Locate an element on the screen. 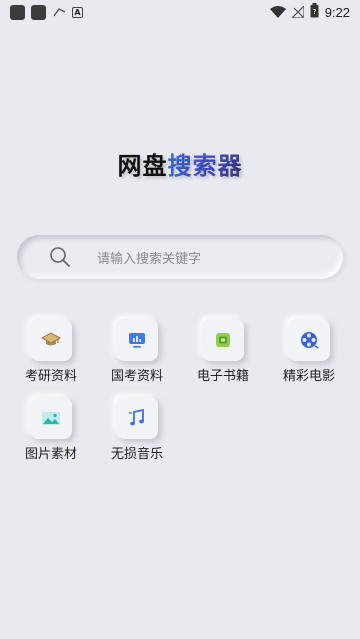 This screenshot has width=360, height=639. search-placeholder: 请输入搜索关键字 is located at coordinates (149, 259).